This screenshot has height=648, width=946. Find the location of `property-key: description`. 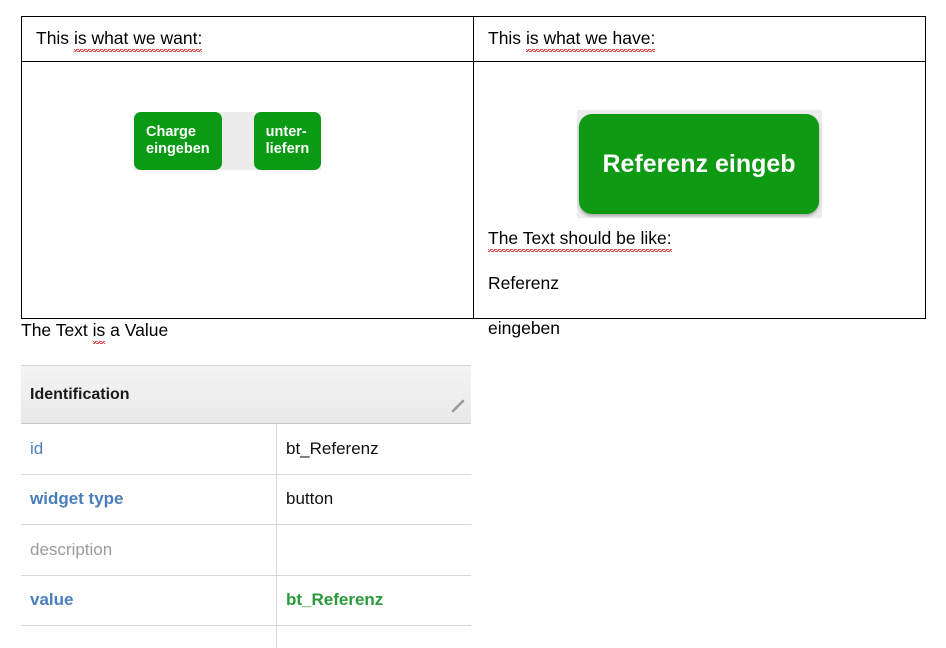

property-key: description is located at coordinates (149, 550).